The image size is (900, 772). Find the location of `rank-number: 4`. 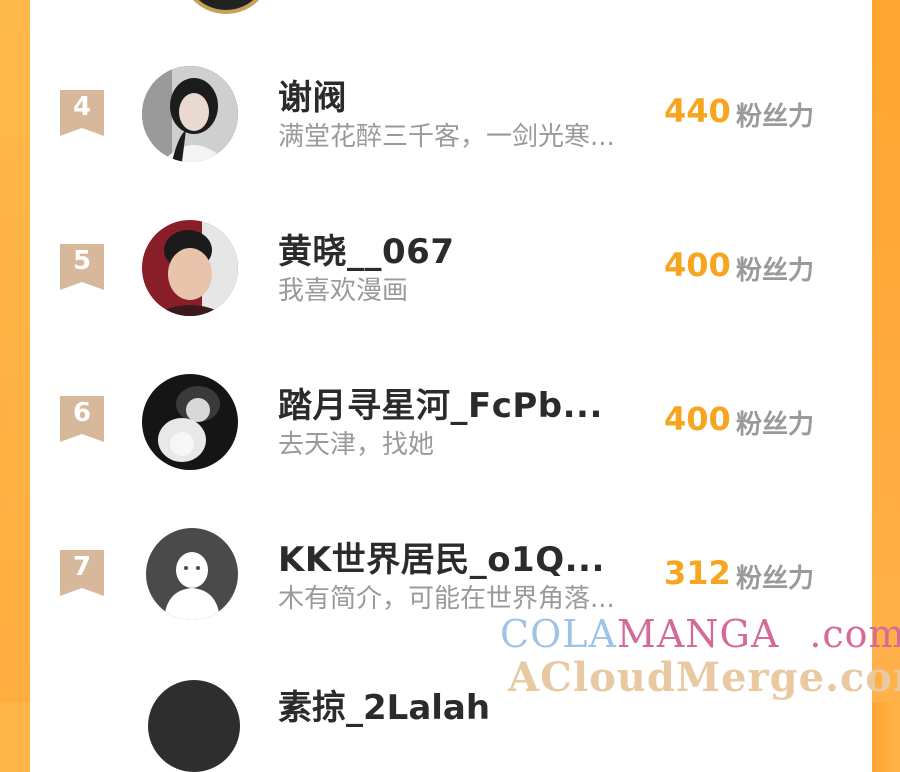

rank-number: 4 is located at coordinates (82, 107).